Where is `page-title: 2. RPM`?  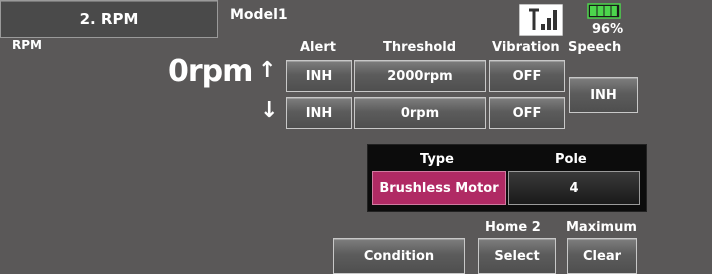 page-title: 2. RPM is located at coordinates (109, 19).